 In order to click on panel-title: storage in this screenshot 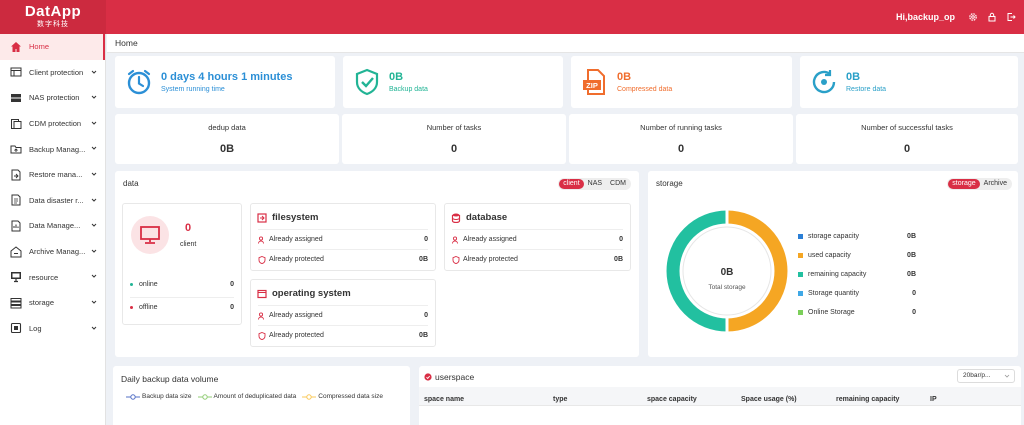, I will do `click(669, 183)`.